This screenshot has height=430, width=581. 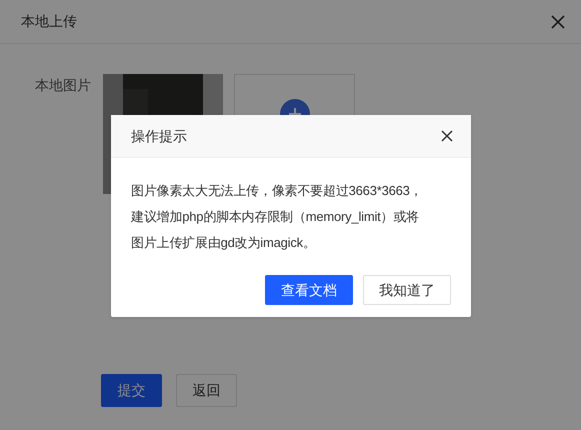 I want to click on view-docs-button: 查看文档, so click(x=309, y=290).